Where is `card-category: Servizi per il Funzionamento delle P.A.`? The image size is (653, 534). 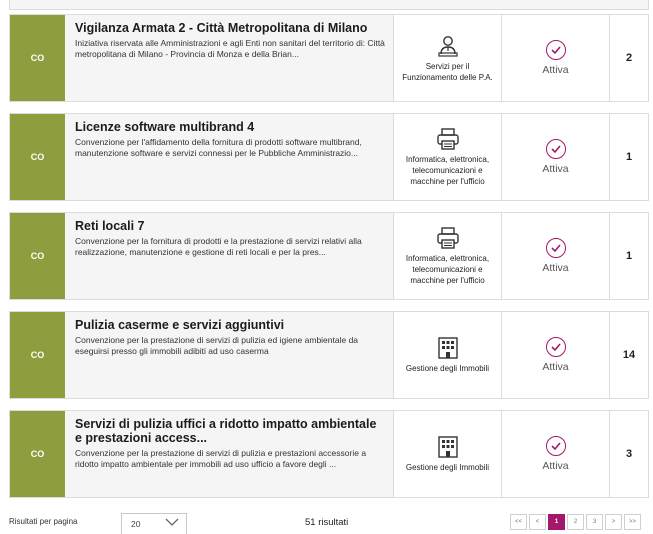 card-category: Servizi per il Funzionamento delle P.A. is located at coordinates (447, 58).